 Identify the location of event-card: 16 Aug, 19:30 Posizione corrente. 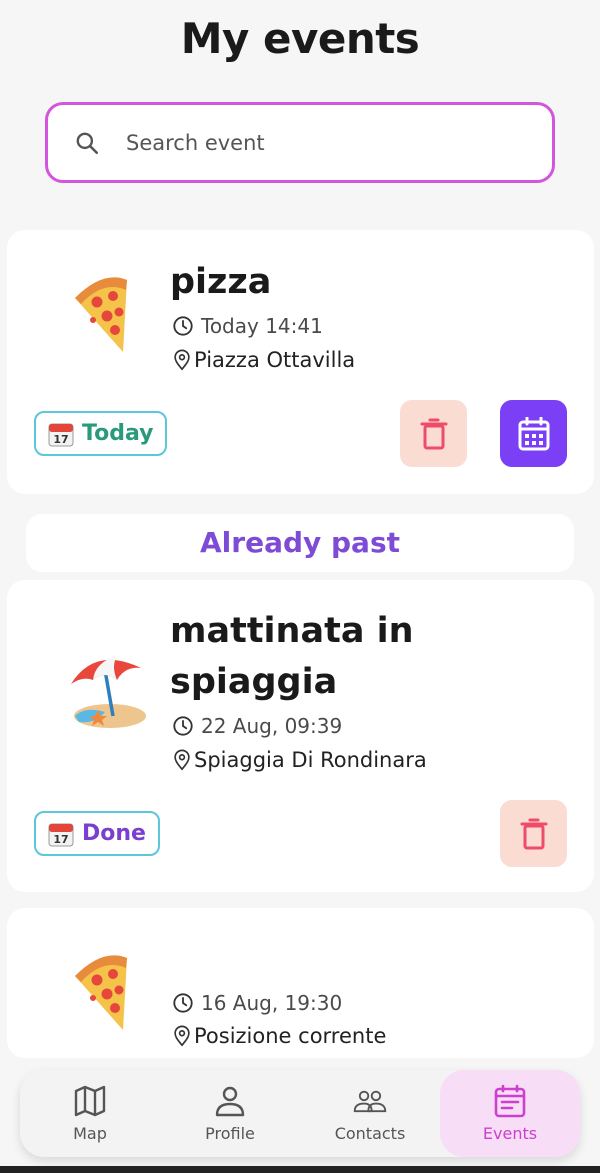
(300, 983).